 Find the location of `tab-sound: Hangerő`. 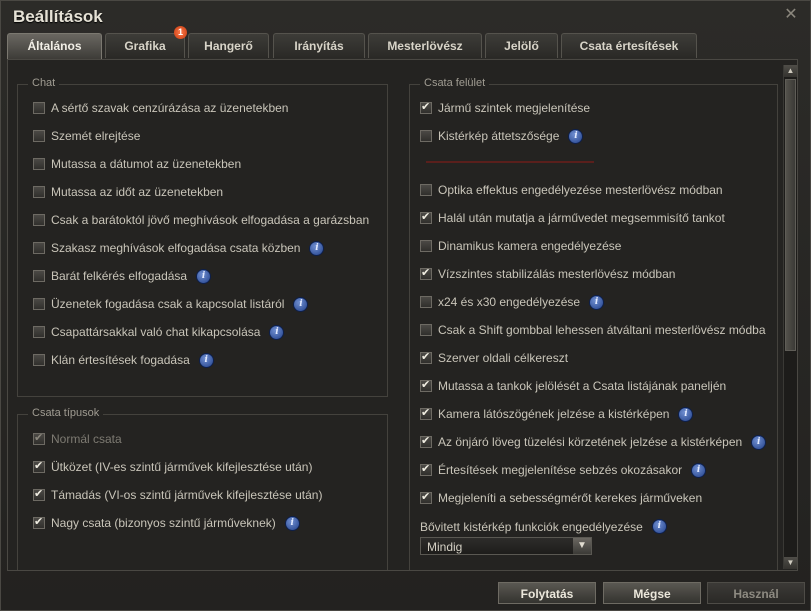

tab-sound: Hangerő is located at coordinates (228, 45).